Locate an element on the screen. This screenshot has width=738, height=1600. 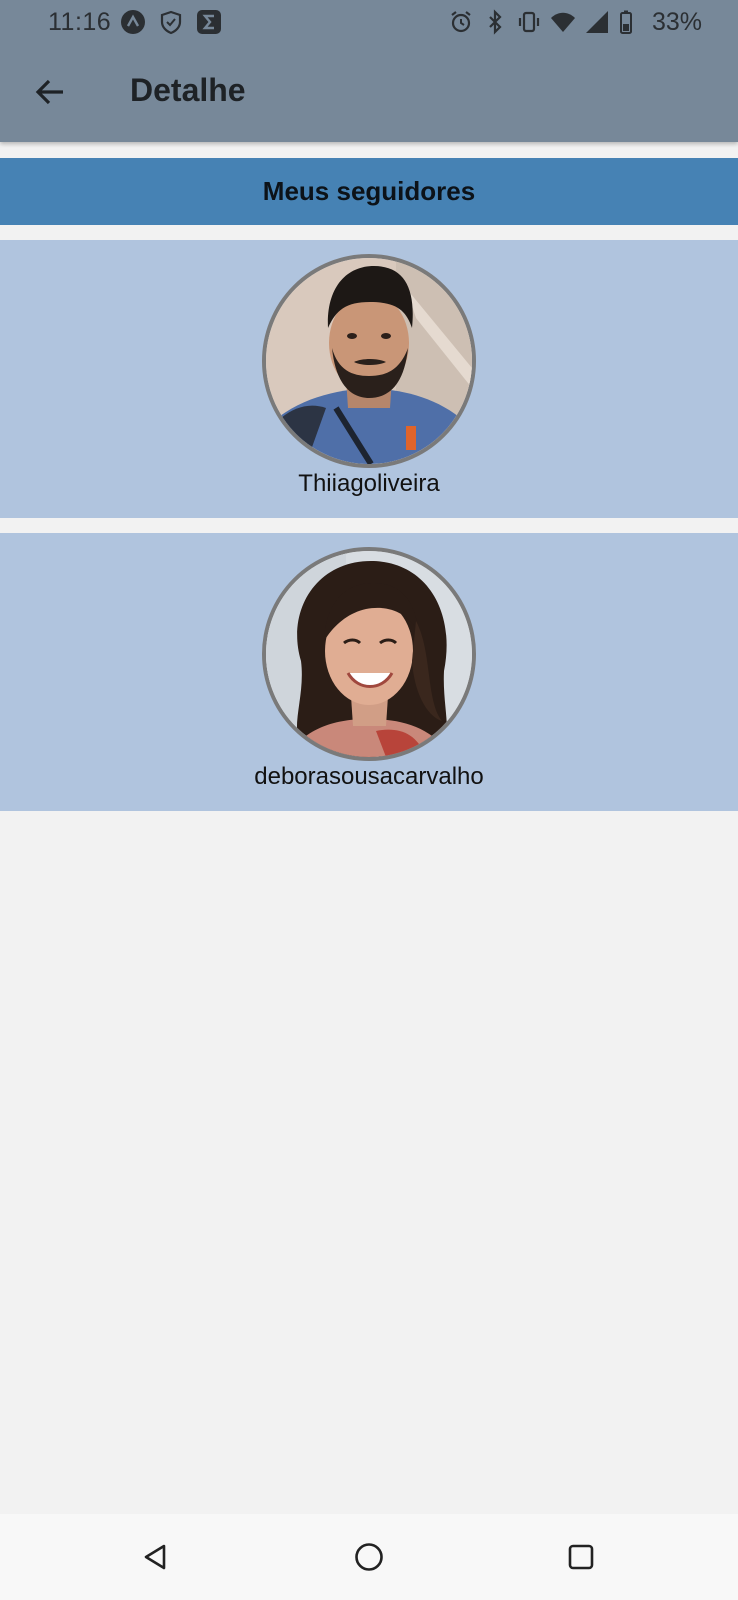
nav-recents-button is located at coordinates (581, 1557).